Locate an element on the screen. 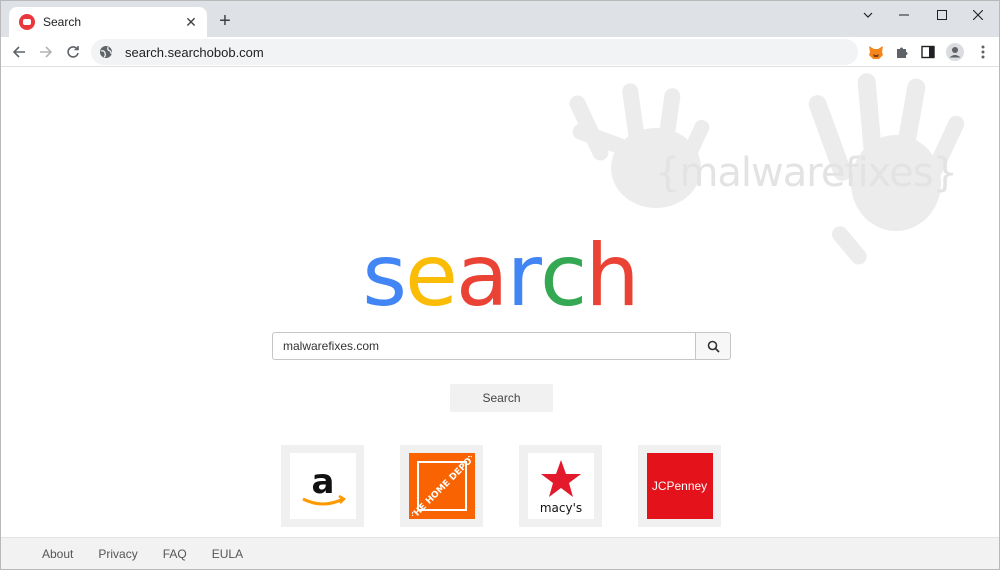 The width and height of the screenshot is (1000, 570). browser-toolbar: search.searchobob.com is located at coordinates (500, 52).